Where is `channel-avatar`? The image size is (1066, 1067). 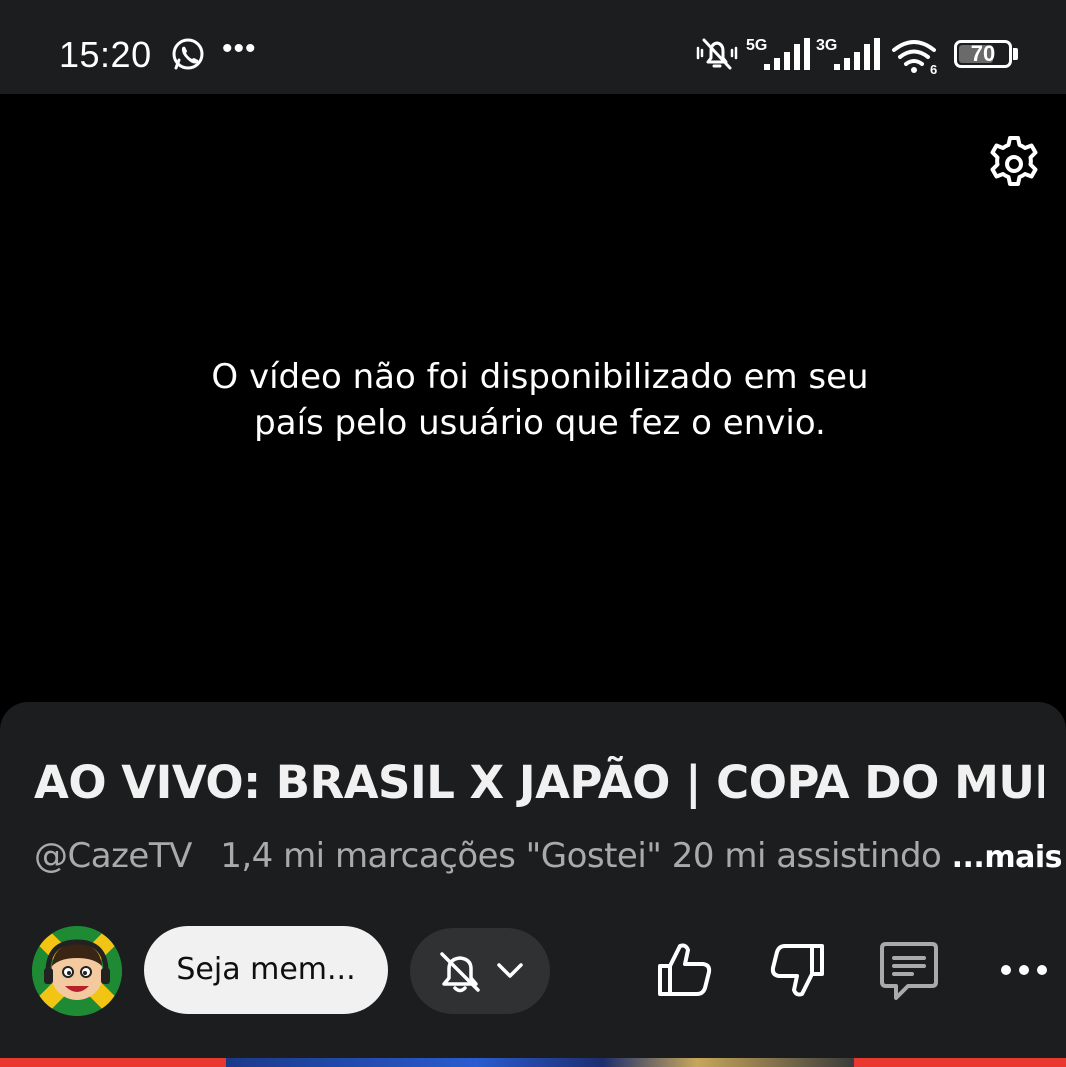
channel-avatar is located at coordinates (77, 971).